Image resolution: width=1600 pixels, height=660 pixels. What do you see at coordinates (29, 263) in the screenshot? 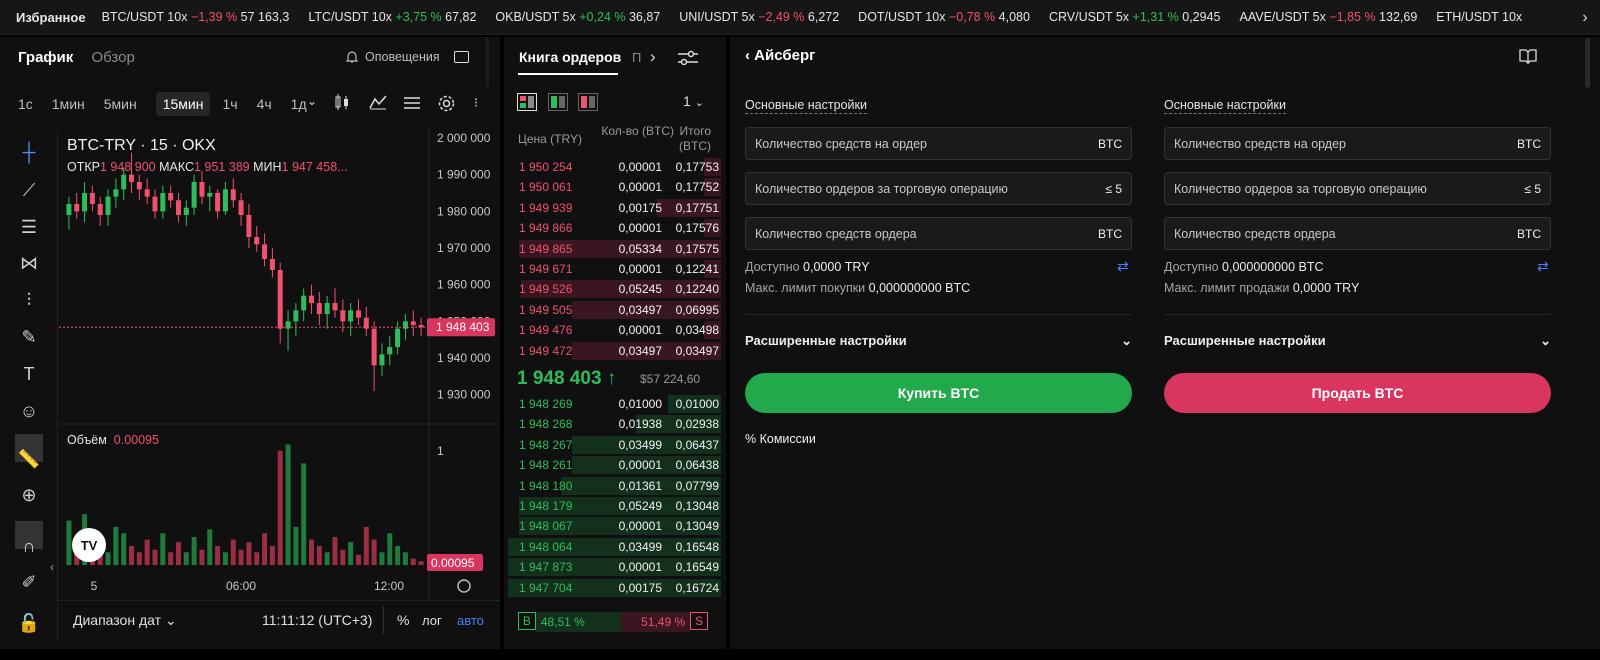
I see `pattern-icon: ⋈` at bounding box center [29, 263].